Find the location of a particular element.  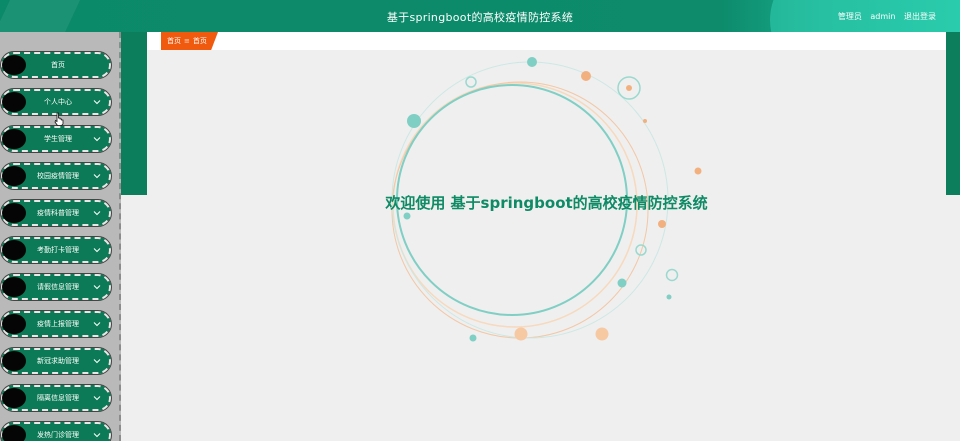

sidebar-item-label: 学生管理 is located at coordinates (58, 139).